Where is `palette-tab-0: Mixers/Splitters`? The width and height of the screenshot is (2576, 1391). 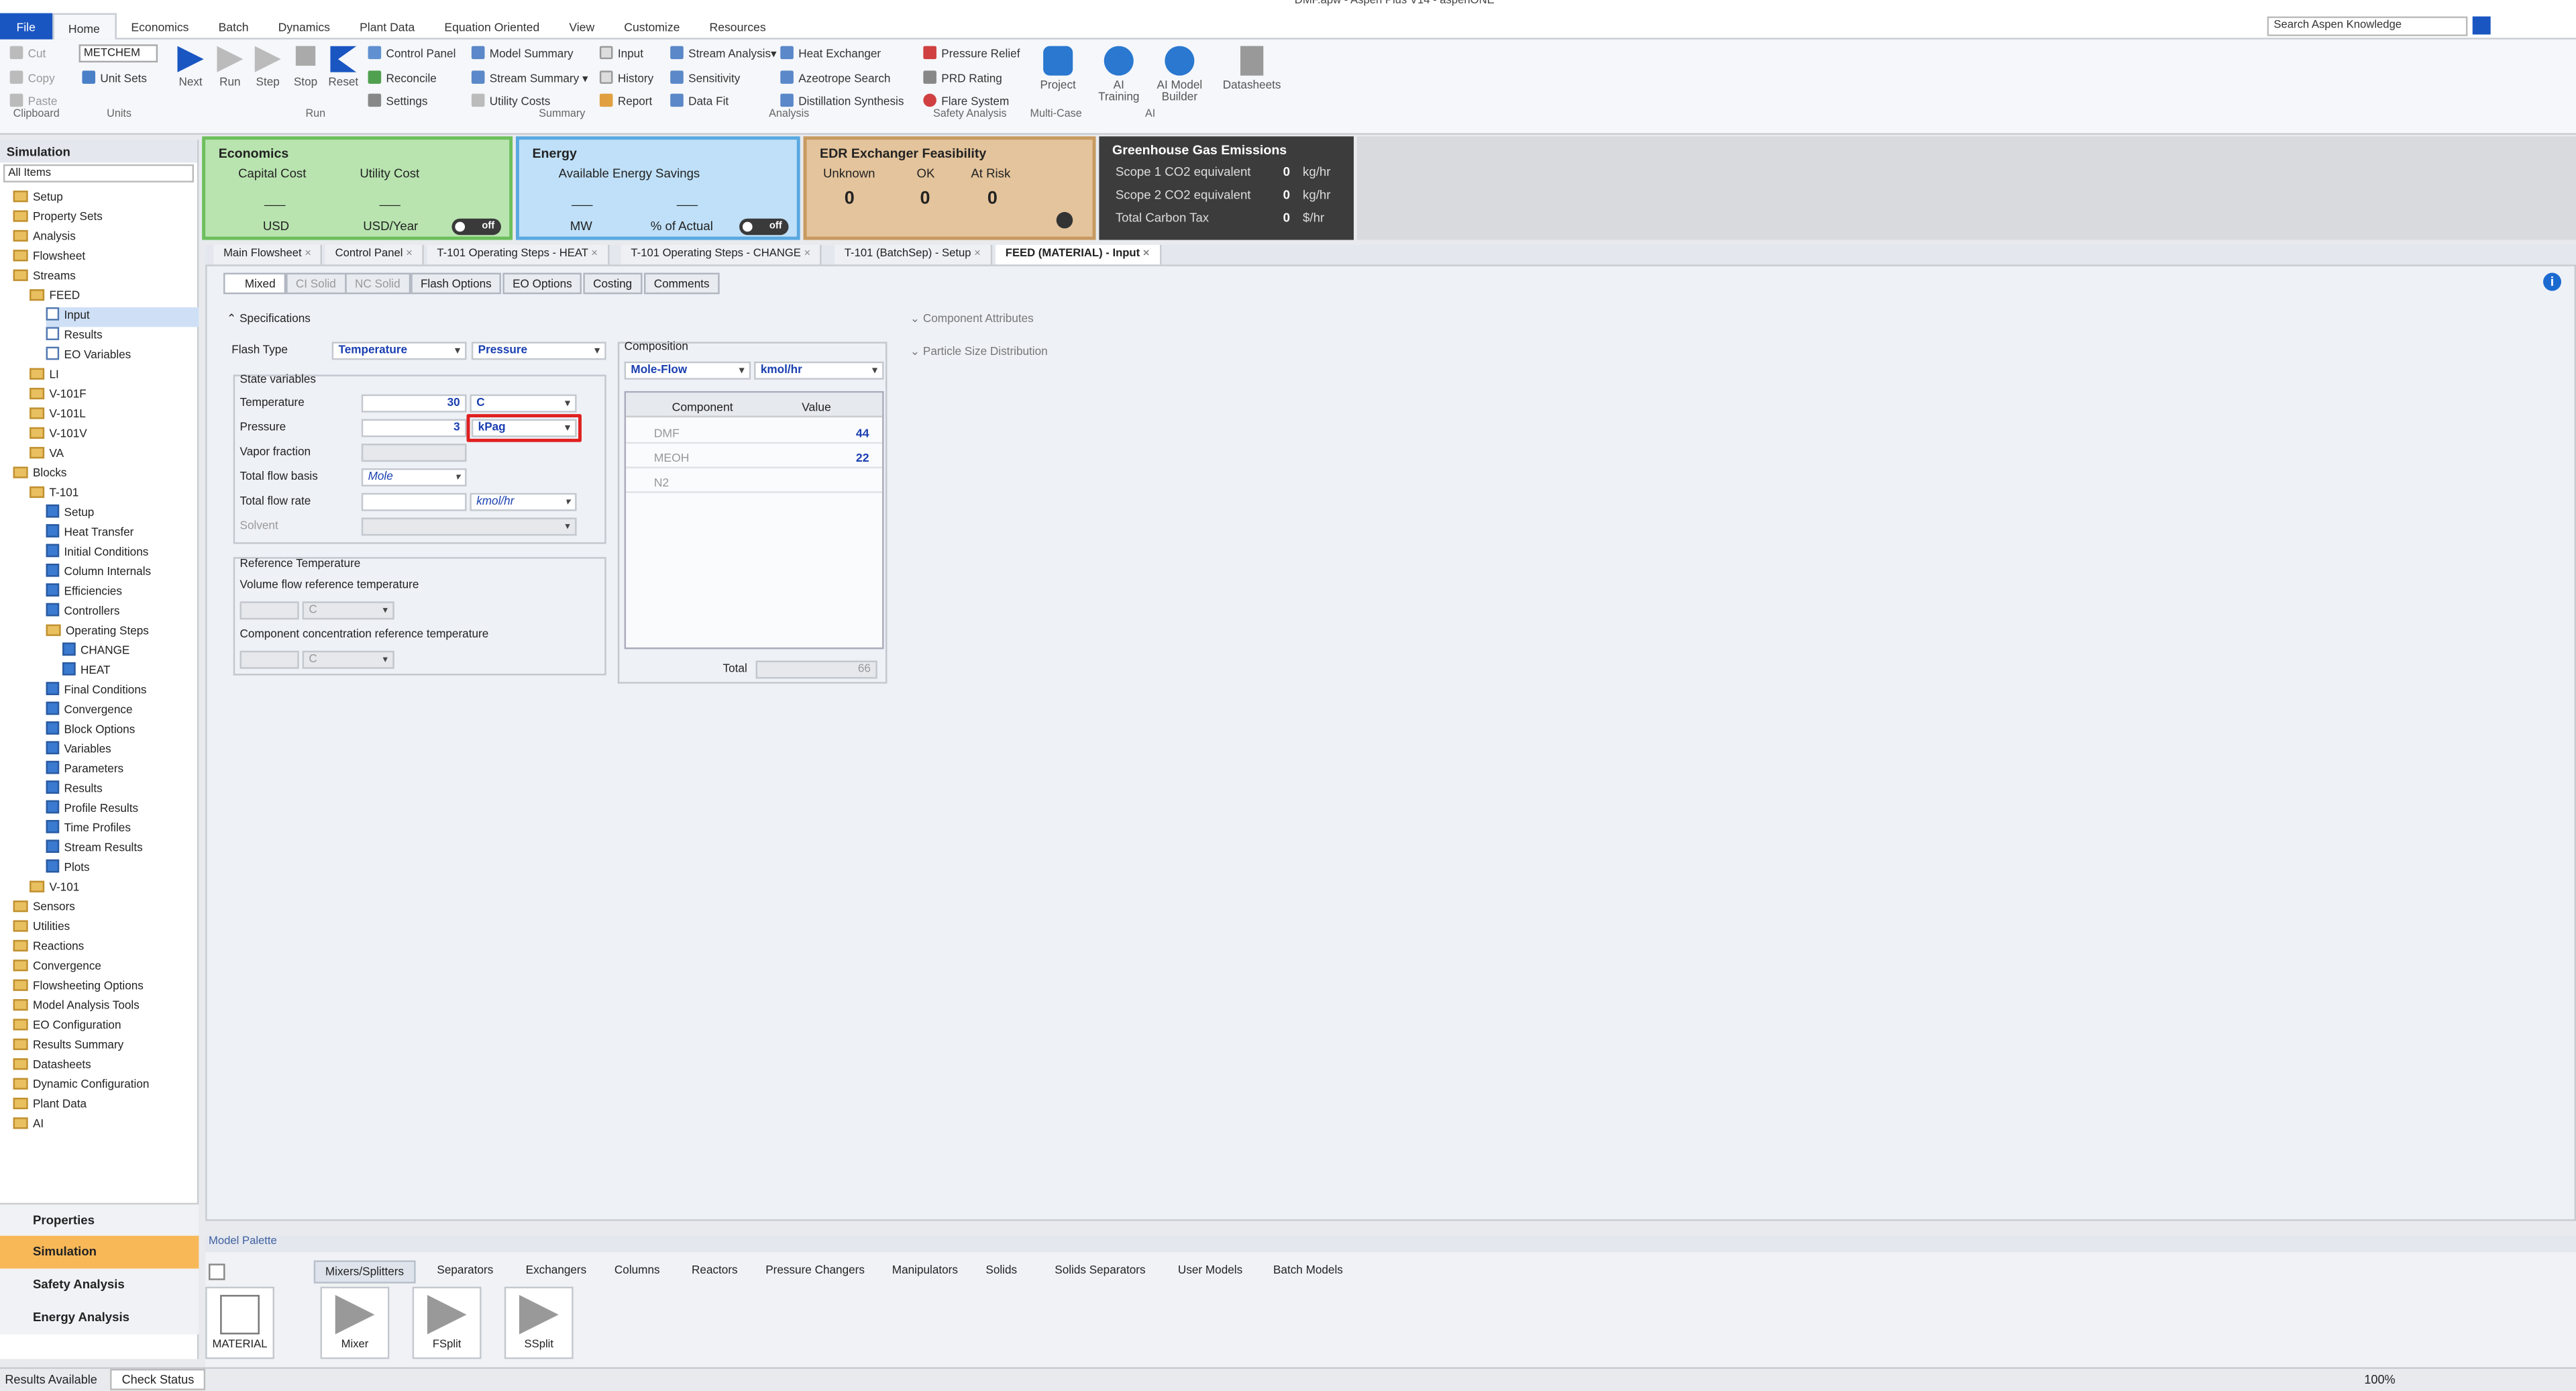
palette-tab-0: Mixers/Splitters is located at coordinates (364, 1272).